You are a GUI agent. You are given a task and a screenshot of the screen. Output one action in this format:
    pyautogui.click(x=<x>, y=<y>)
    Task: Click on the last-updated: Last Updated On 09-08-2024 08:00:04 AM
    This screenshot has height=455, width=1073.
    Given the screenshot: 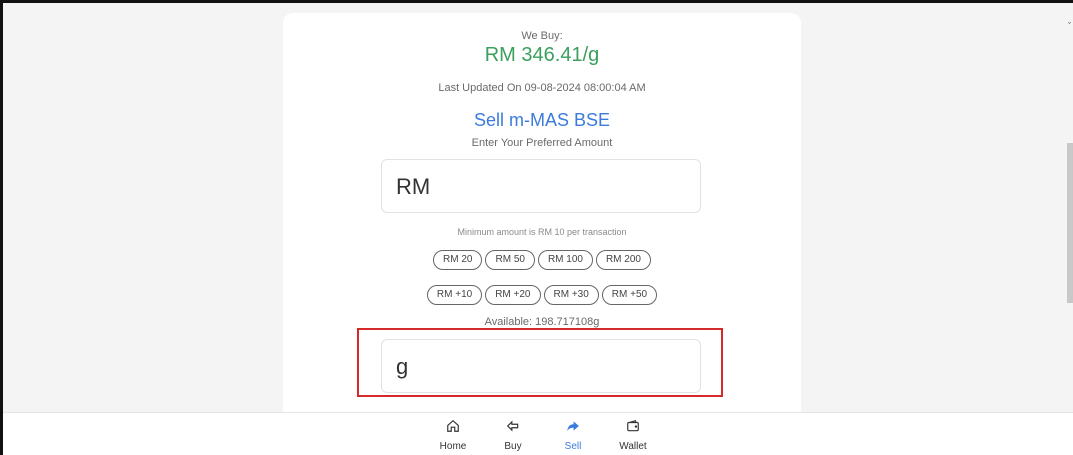 What is the action you would take?
    pyautogui.click(x=542, y=88)
    